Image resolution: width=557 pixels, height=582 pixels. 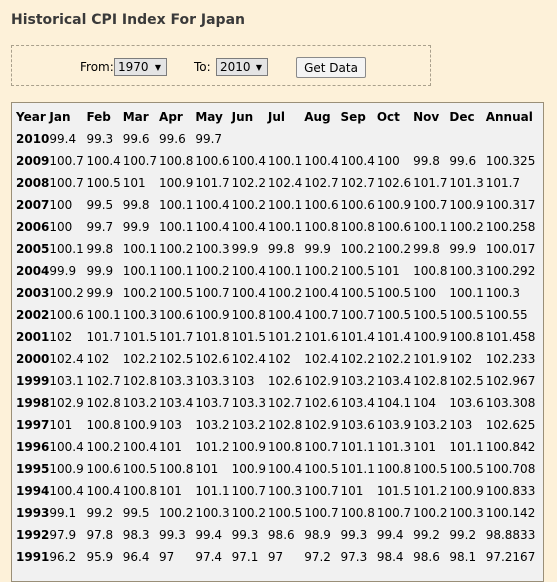 What do you see at coordinates (209, 117) in the screenshot?
I see `column-header: May` at bounding box center [209, 117].